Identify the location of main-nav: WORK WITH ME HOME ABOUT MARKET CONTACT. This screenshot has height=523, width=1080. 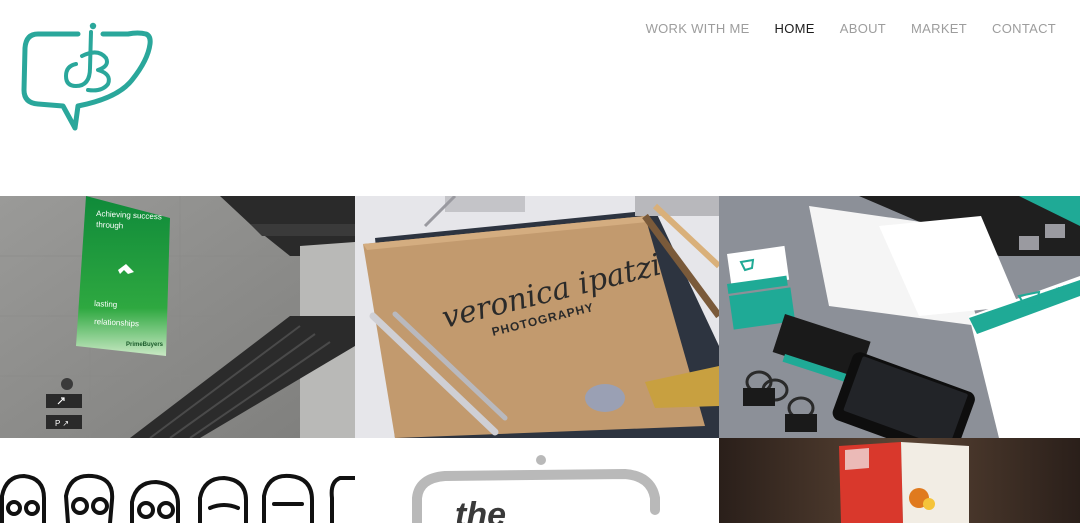
(851, 28).